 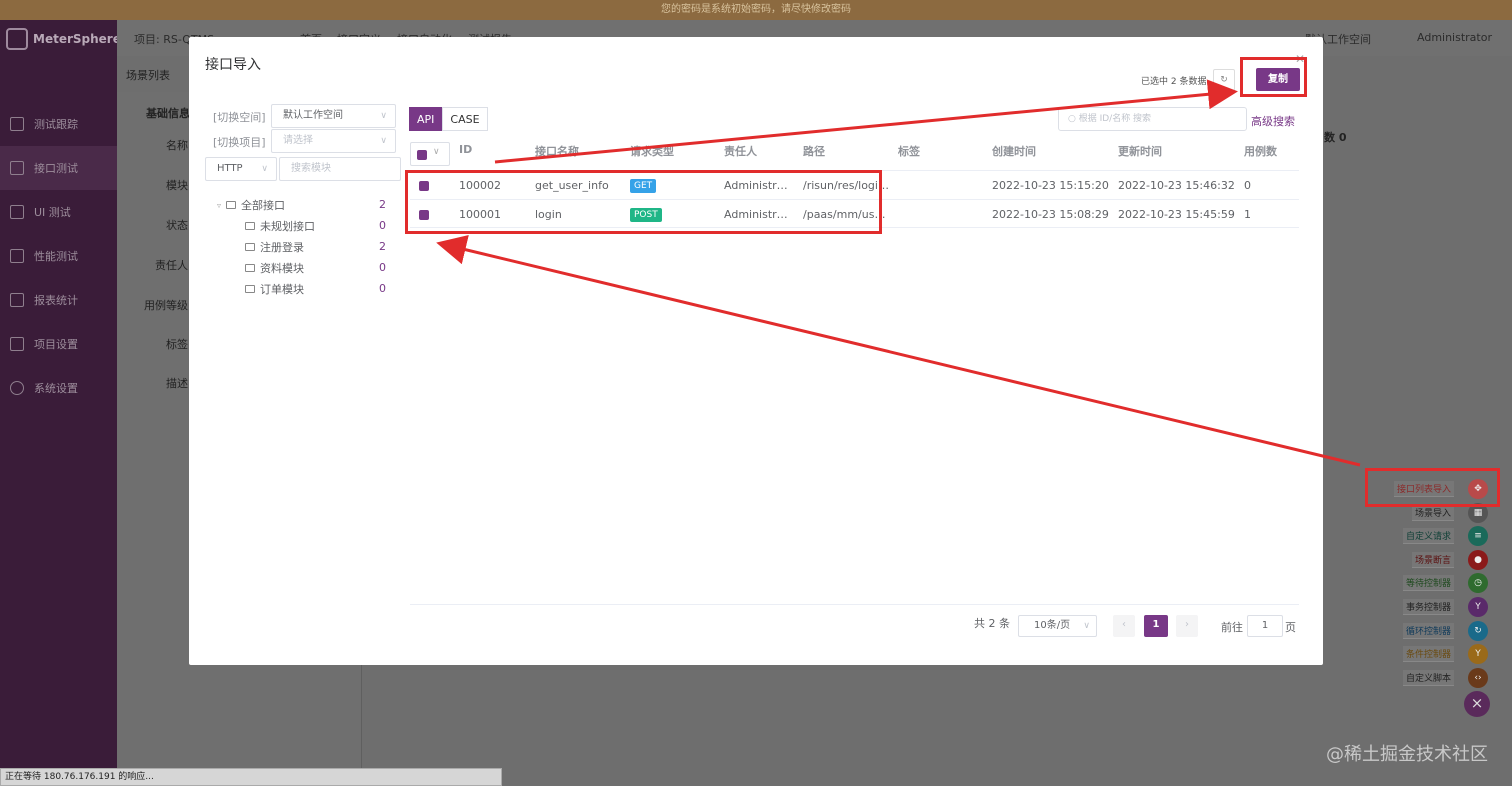 I want to click on arrow-to-copy, so click(x=866, y=121).